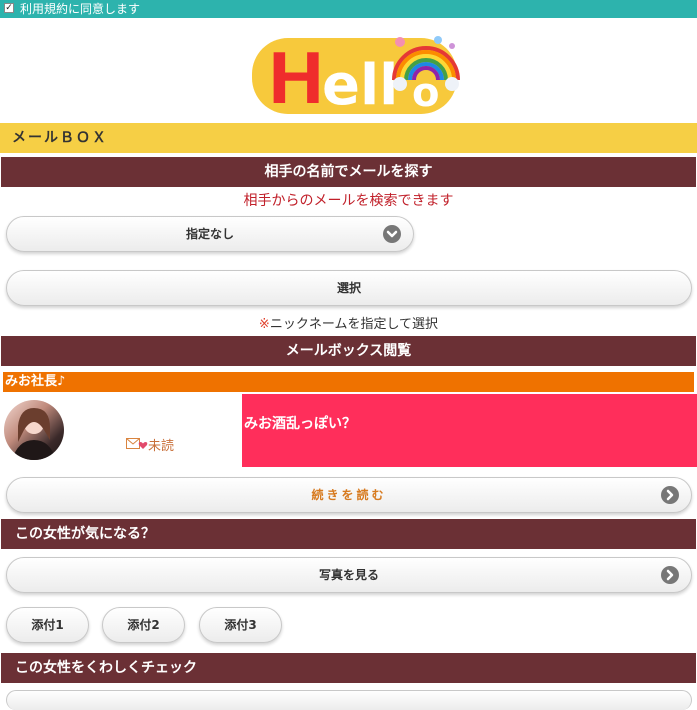 The image size is (697, 710). I want to click on mailbox-view-header: メールボックス閲覧, so click(348, 351).